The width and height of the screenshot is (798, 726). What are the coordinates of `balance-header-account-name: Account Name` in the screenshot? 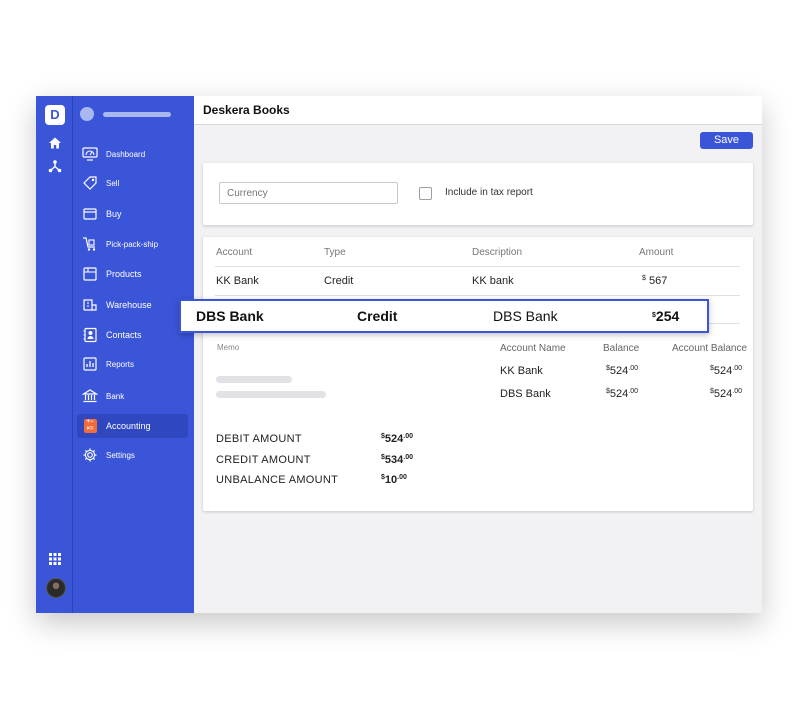 It's located at (533, 348).